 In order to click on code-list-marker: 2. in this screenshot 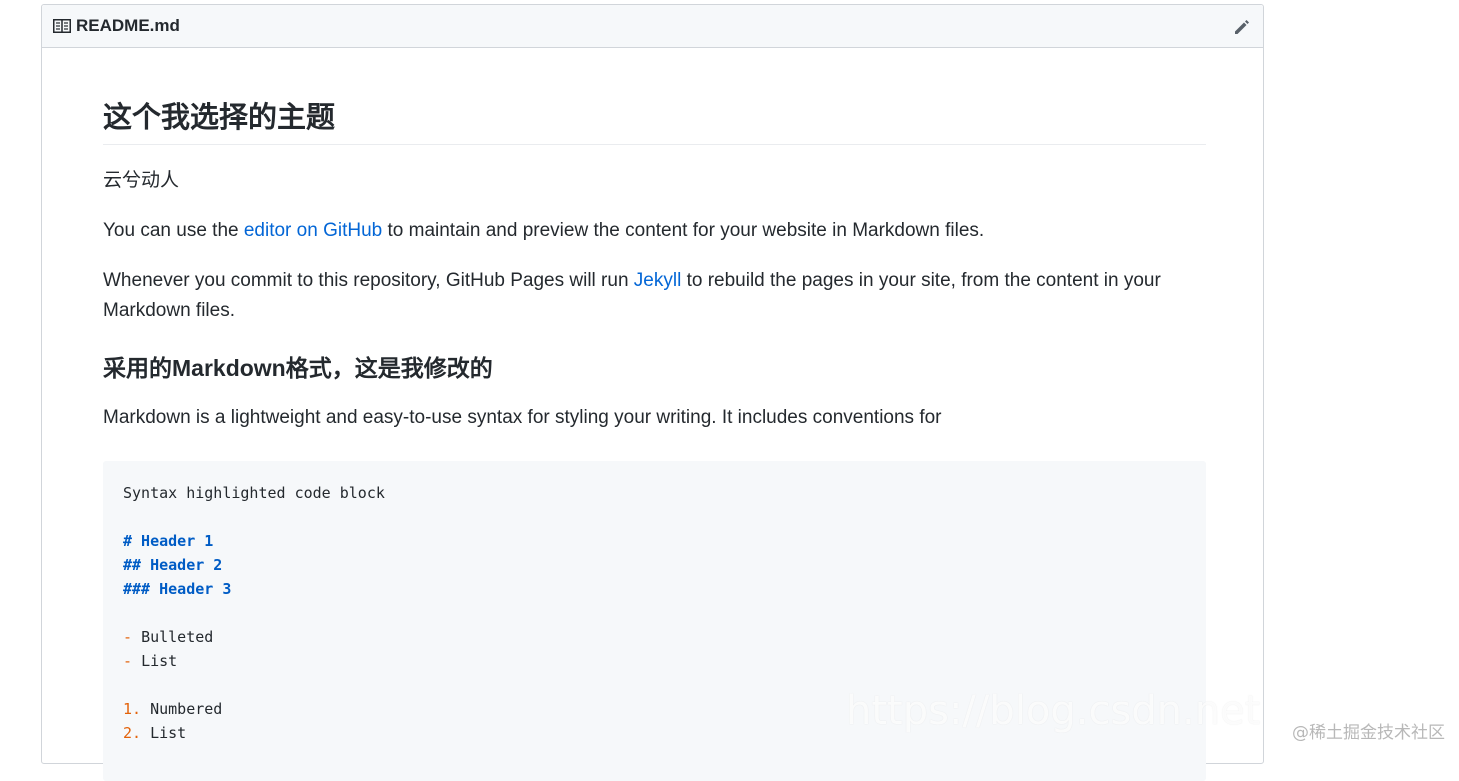, I will do `click(137, 733)`.